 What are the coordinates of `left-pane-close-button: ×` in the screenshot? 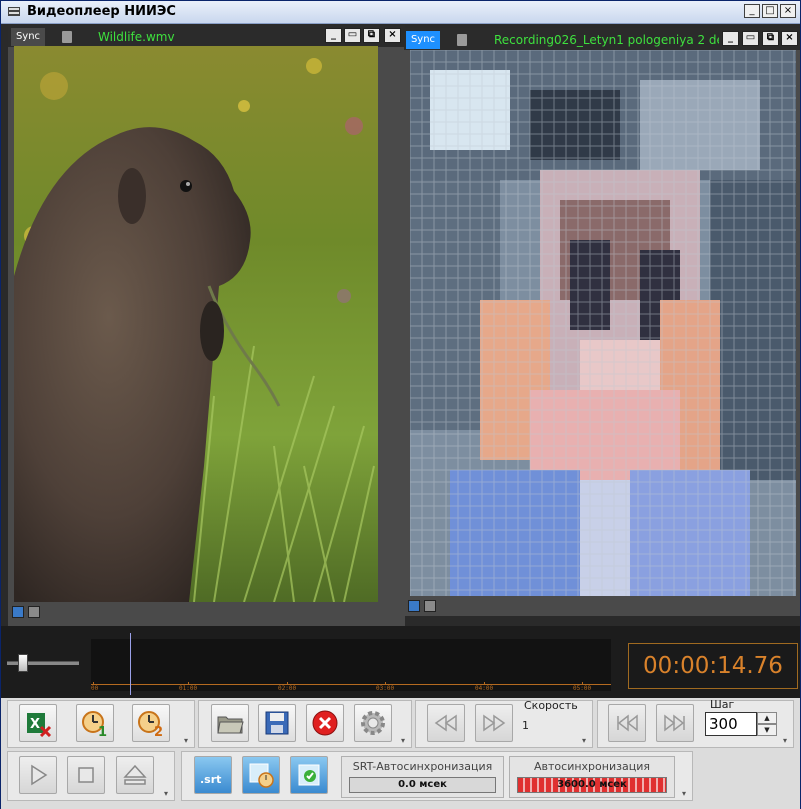 It's located at (392, 35).